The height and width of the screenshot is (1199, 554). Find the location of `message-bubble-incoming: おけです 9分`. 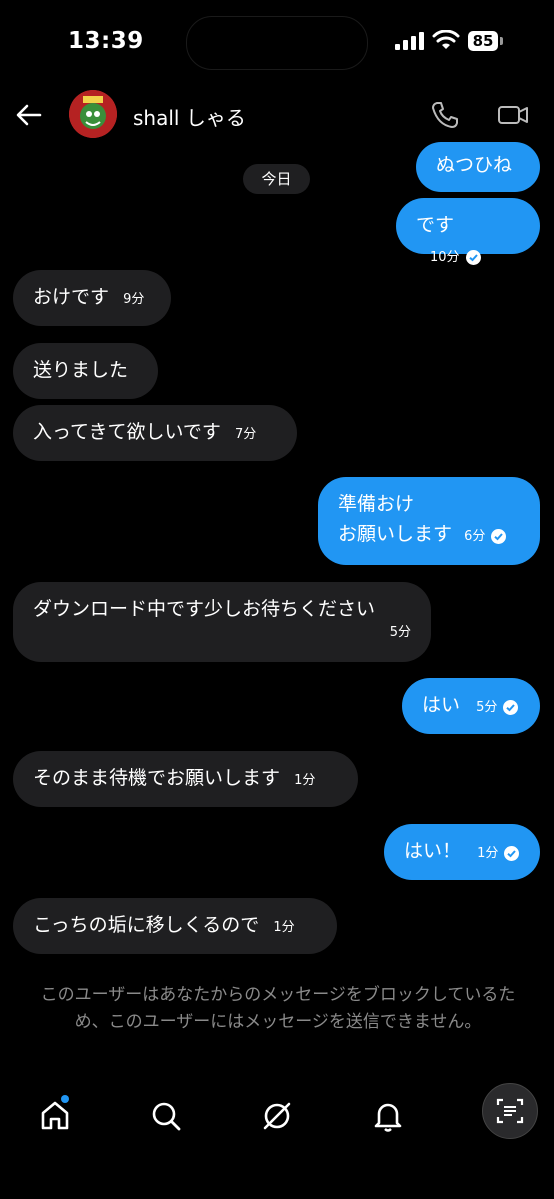

message-bubble-incoming: おけです 9分 is located at coordinates (92, 298).